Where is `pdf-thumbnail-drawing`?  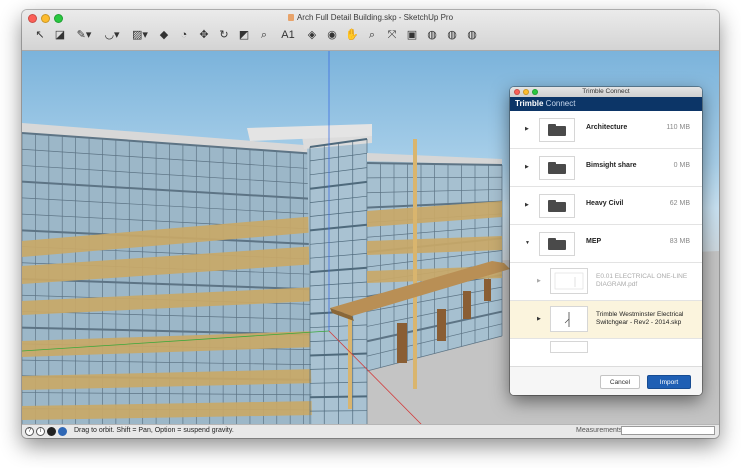 pdf-thumbnail-drawing is located at coordinates (569, 281).